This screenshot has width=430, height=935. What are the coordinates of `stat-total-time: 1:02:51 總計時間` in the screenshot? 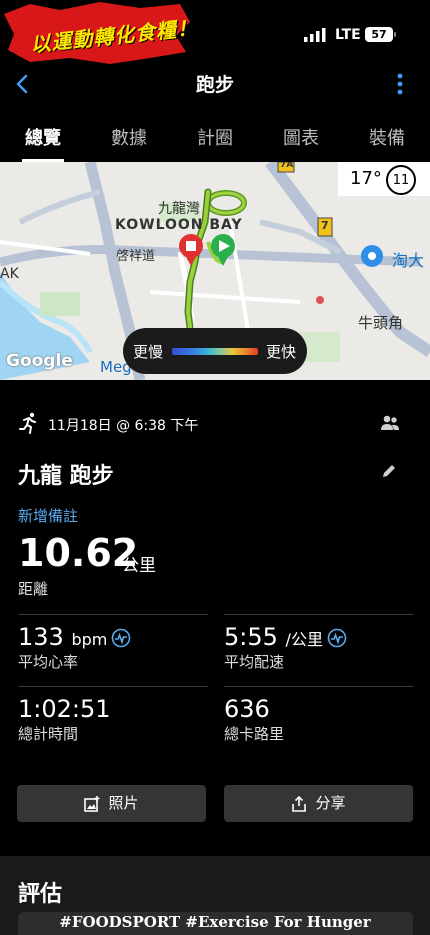 It's located at (113, 721).